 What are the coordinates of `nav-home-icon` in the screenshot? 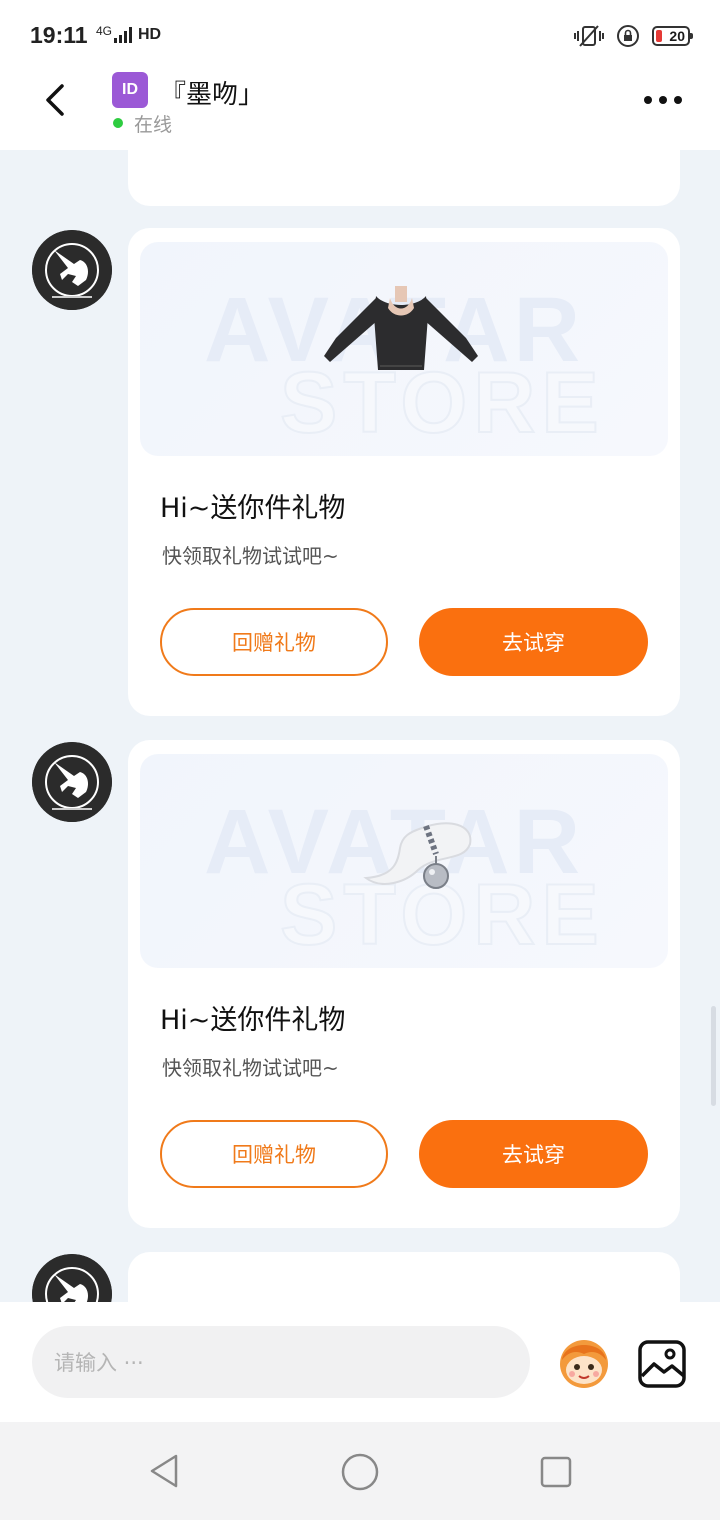 It's located at (360, 1472).